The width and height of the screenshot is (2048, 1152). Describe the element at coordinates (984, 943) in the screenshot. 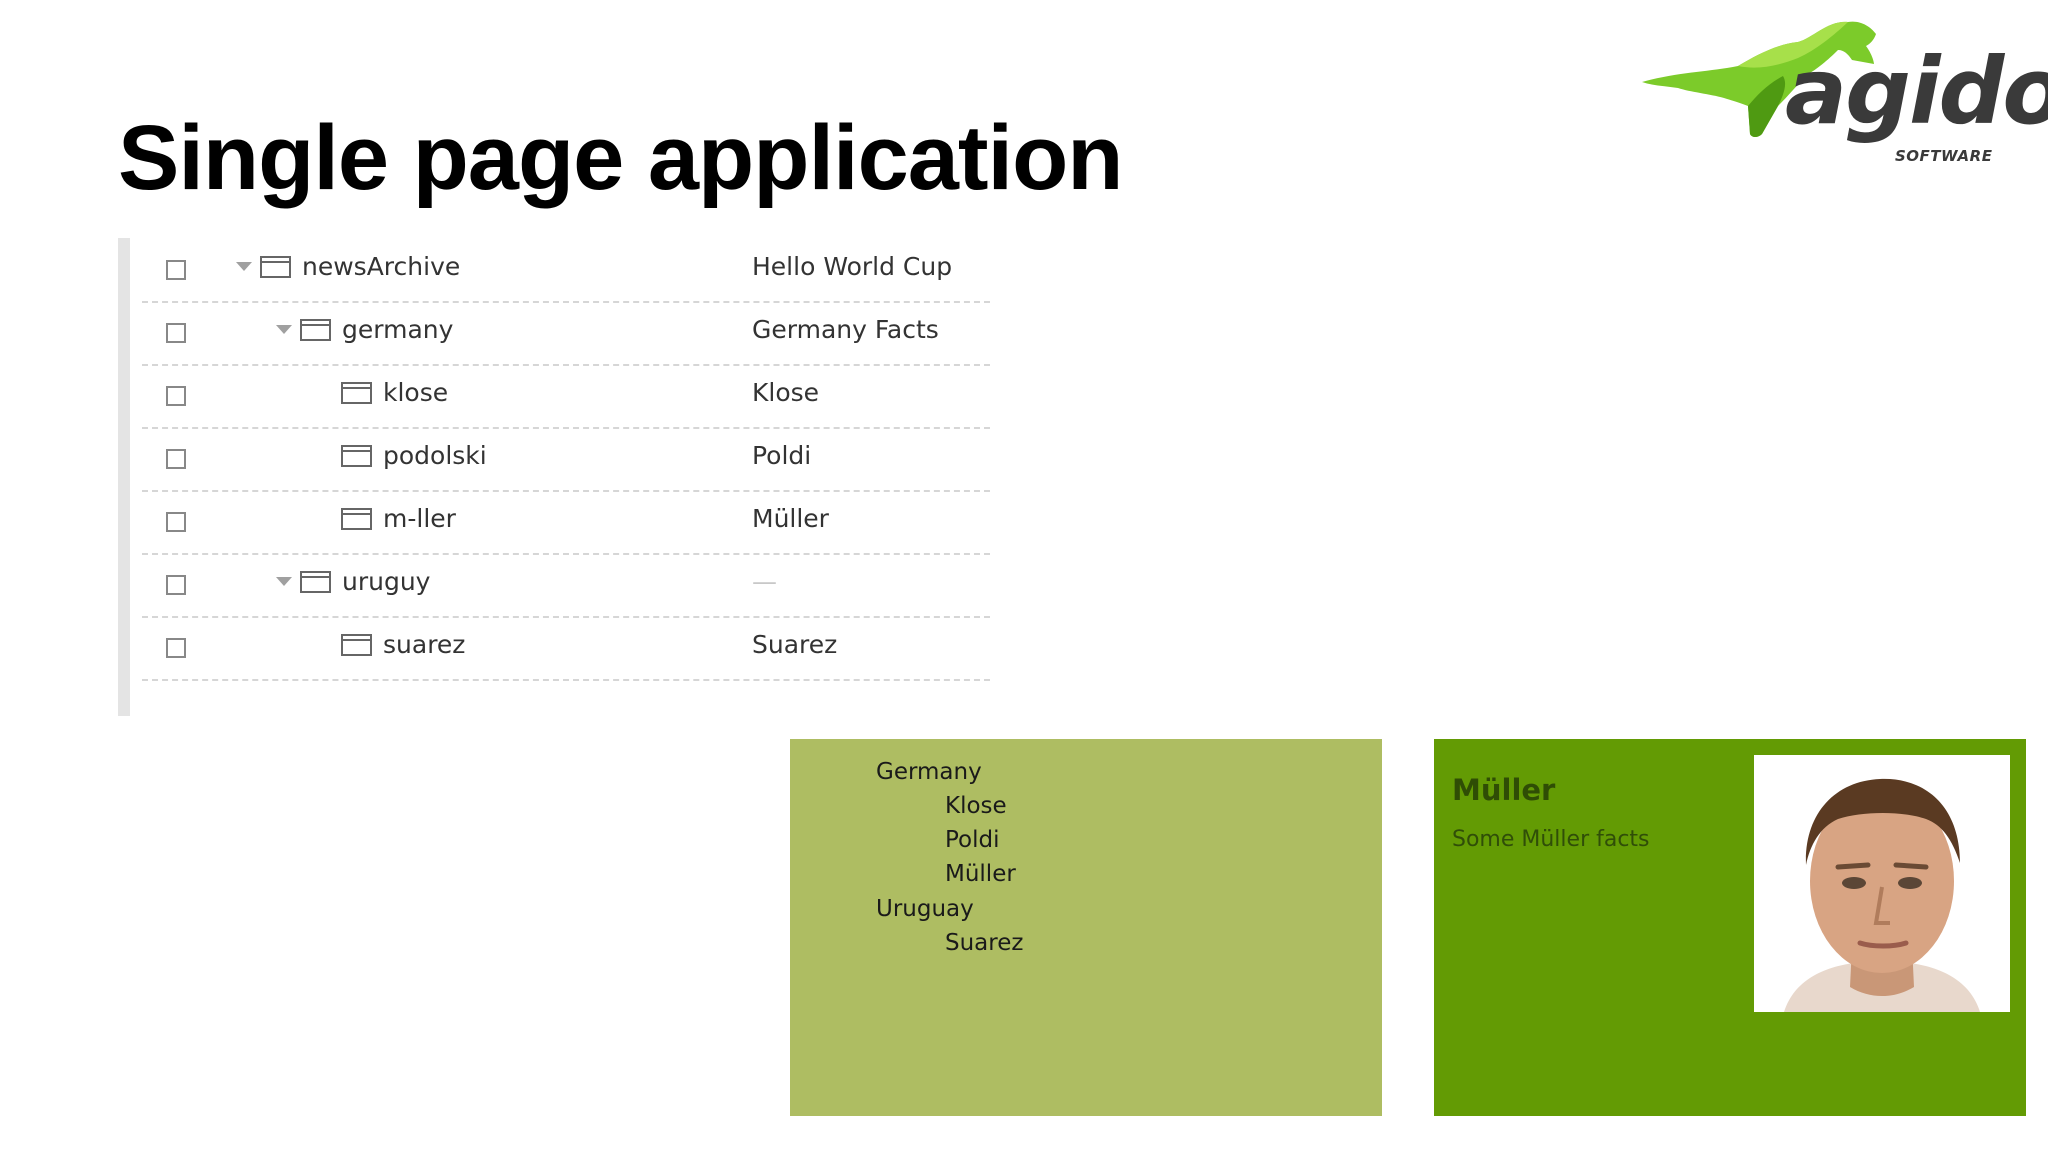

I see `nav-item-suarez: Suarez` at that location.